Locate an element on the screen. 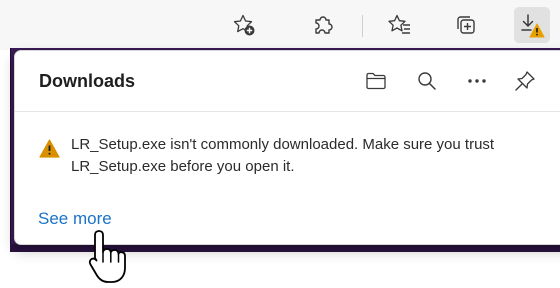  panel-divider is located at coordinates (287, 111).